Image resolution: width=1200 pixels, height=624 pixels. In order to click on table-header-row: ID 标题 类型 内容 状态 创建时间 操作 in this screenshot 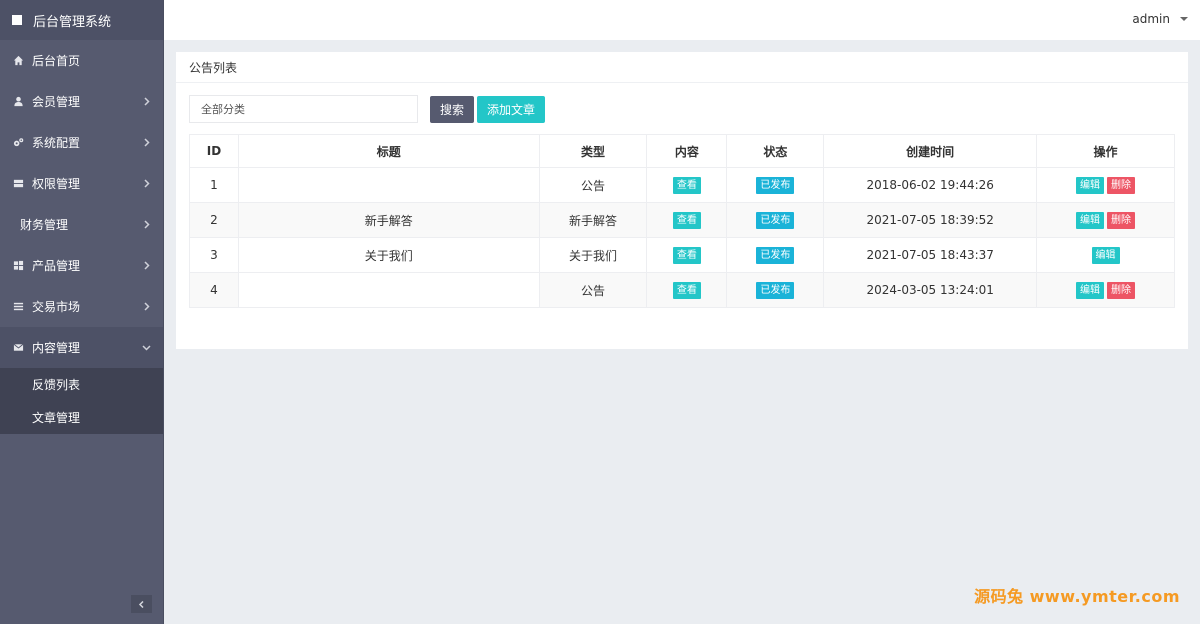, I will do `click(682, 151)`.